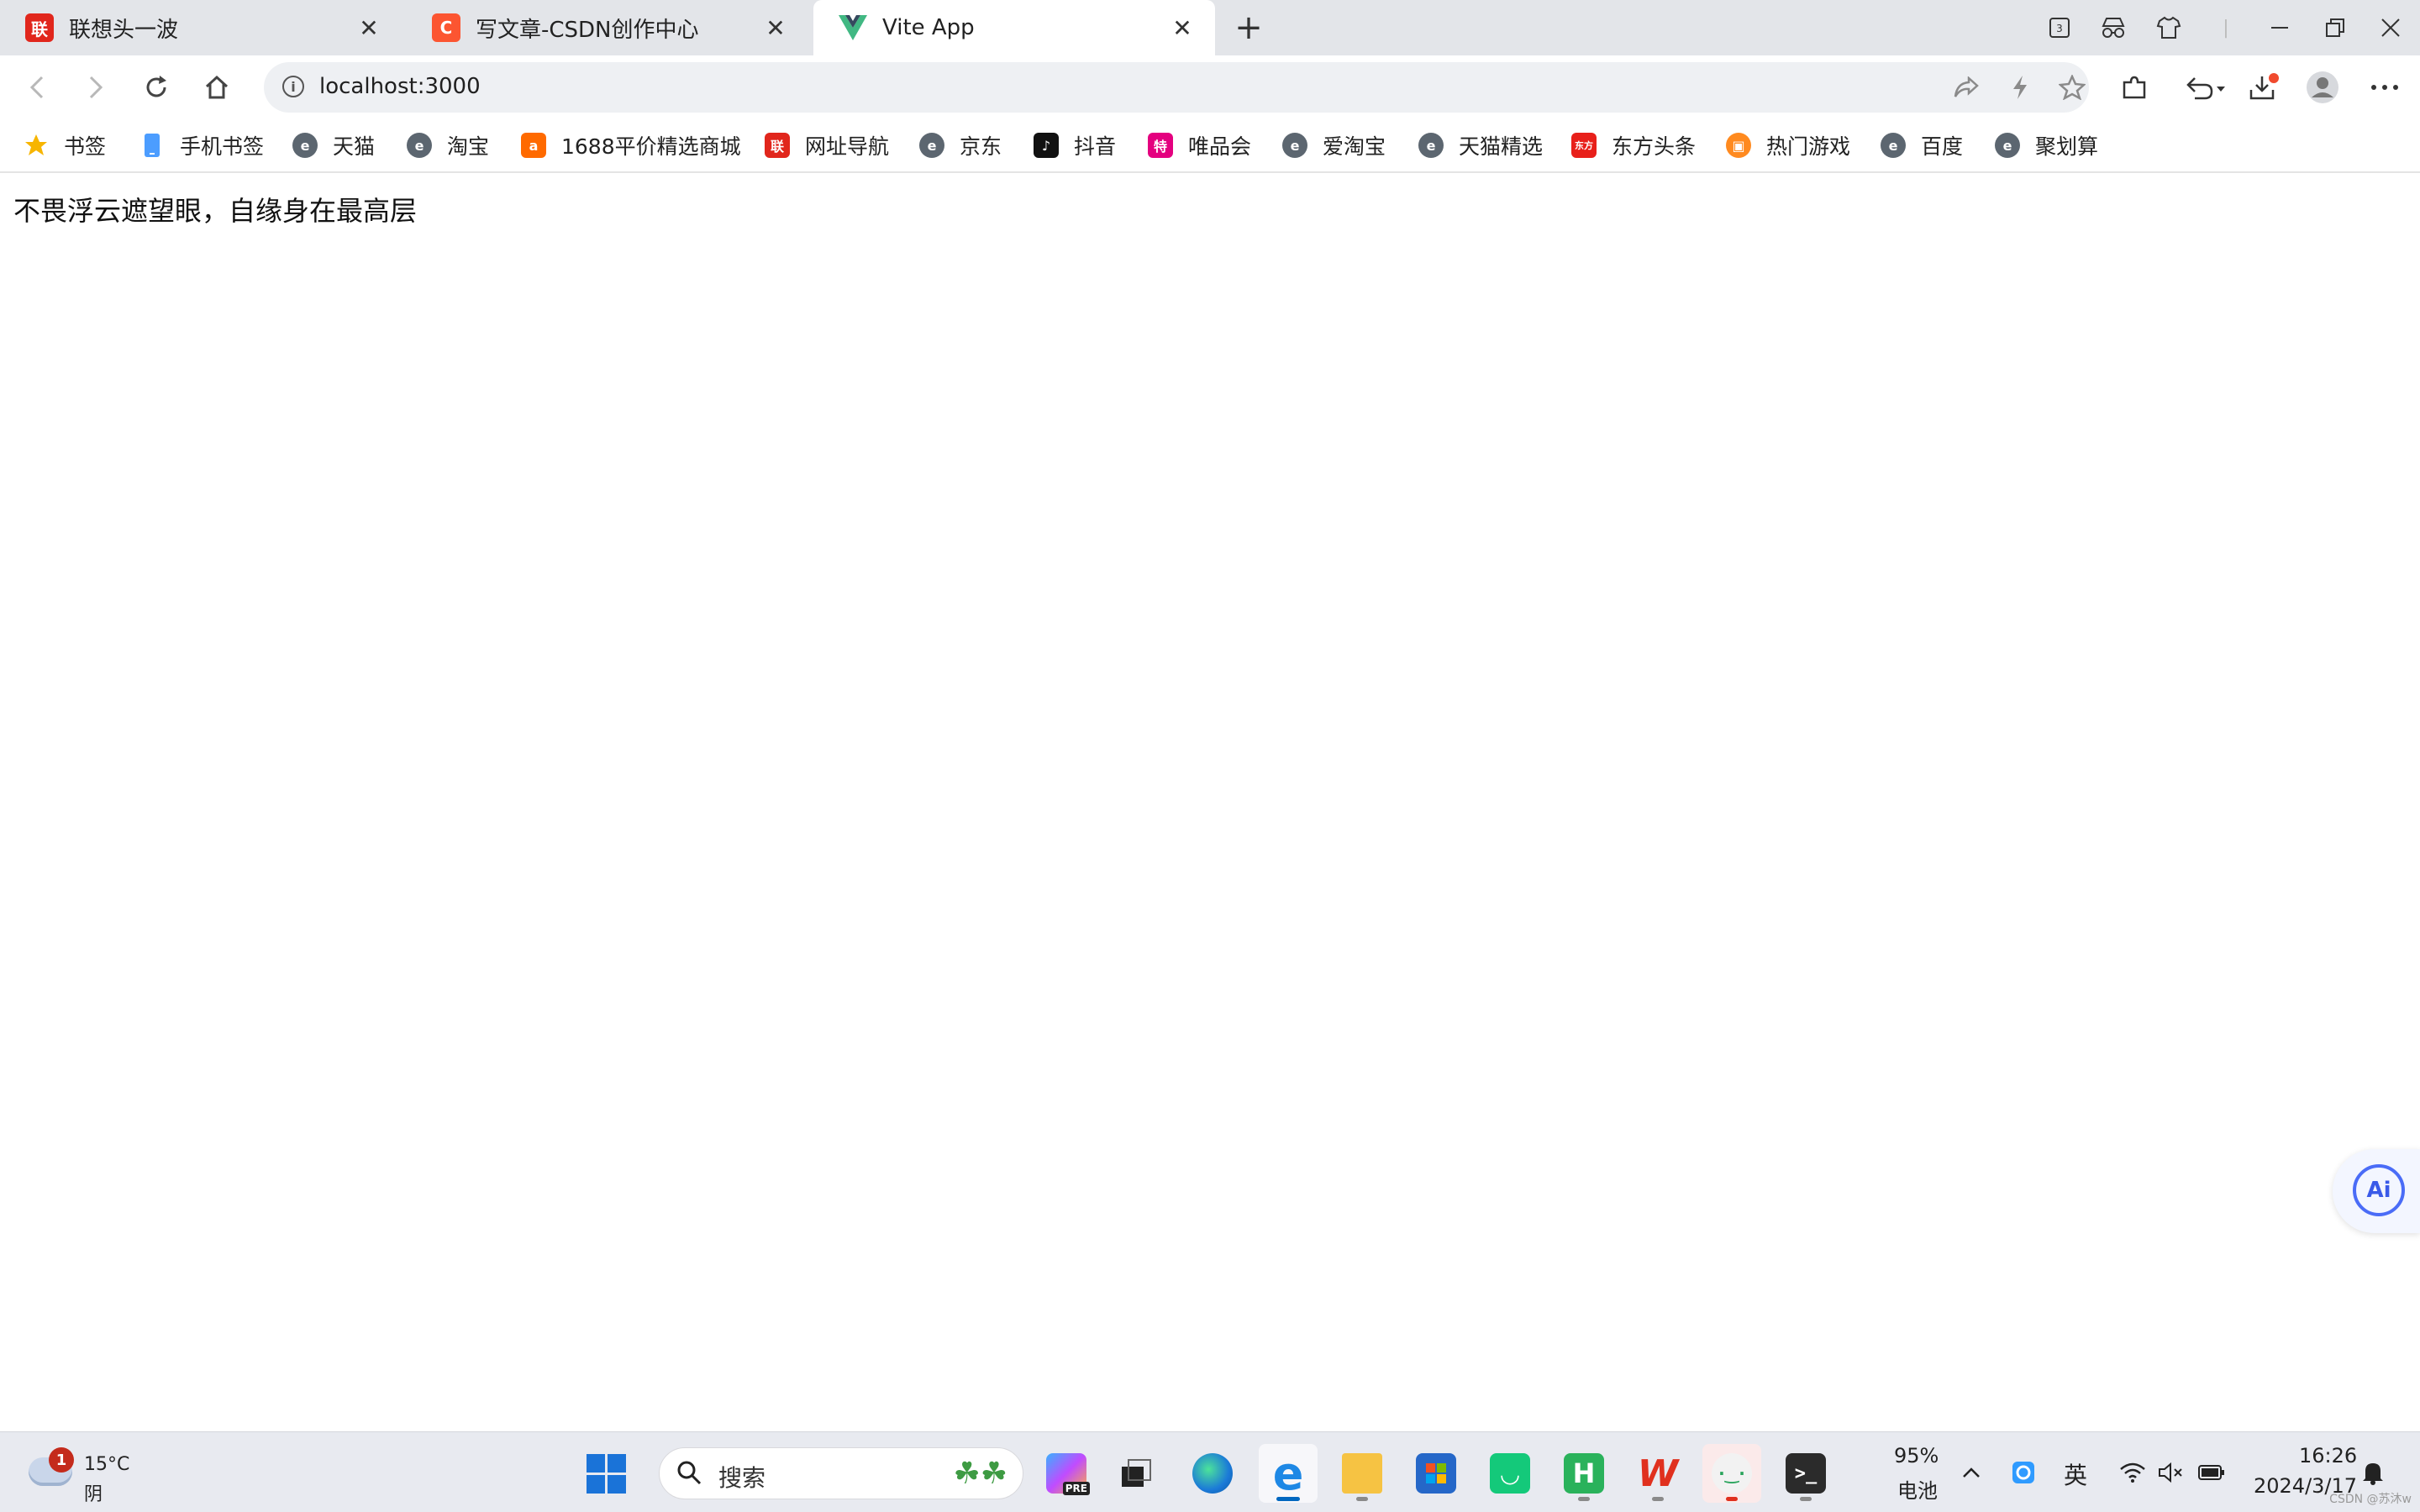 The height and width of the screenshot is (1512, 2420). Describe the element at coordinates (1966, 87) in the screenshot. I see `share-icon` at that location.